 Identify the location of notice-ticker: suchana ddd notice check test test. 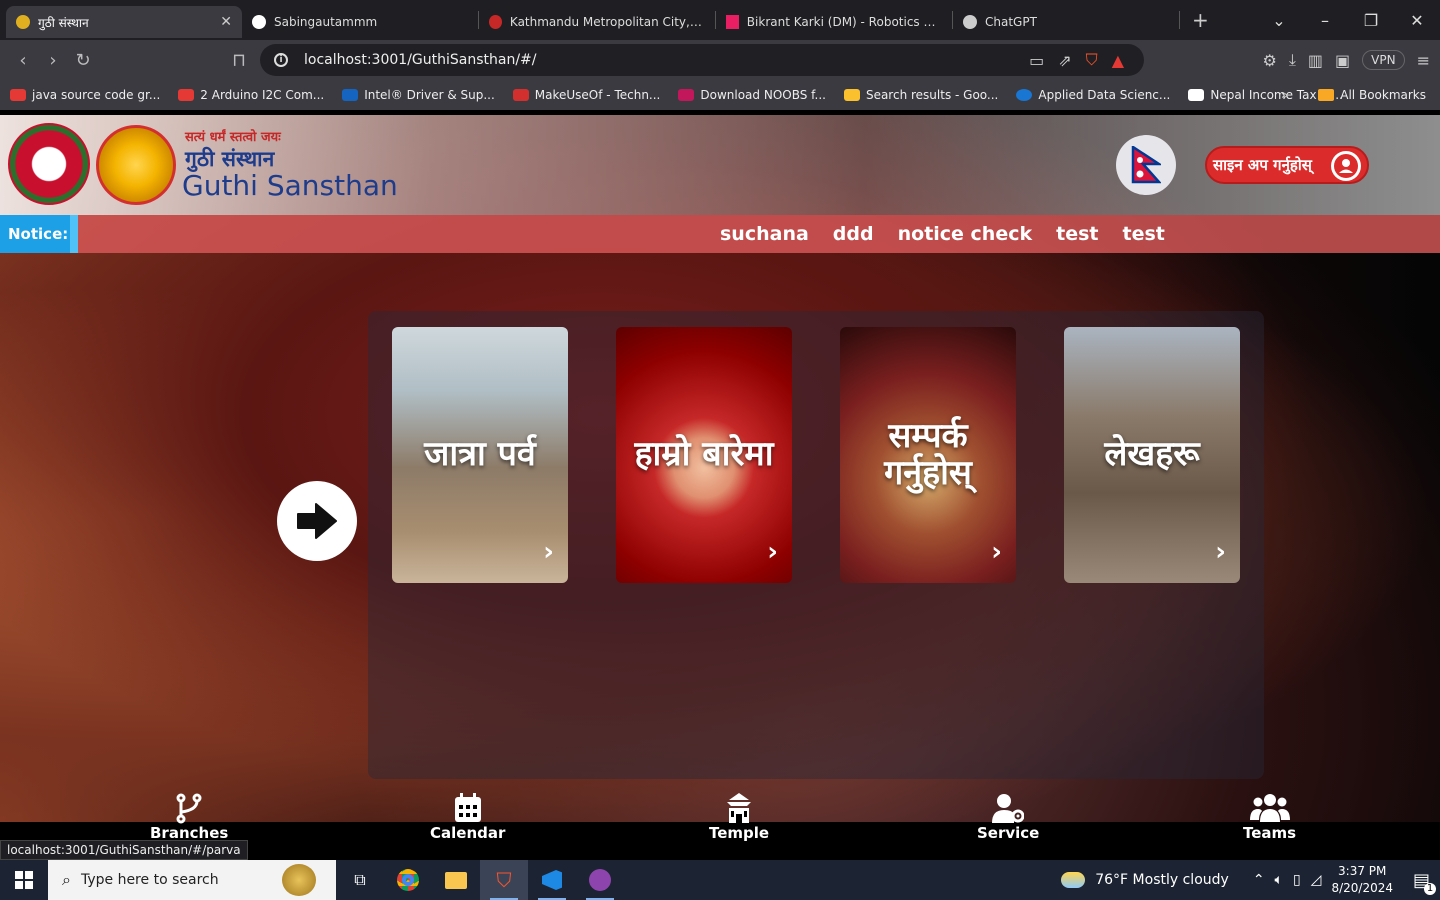
(942, 234).